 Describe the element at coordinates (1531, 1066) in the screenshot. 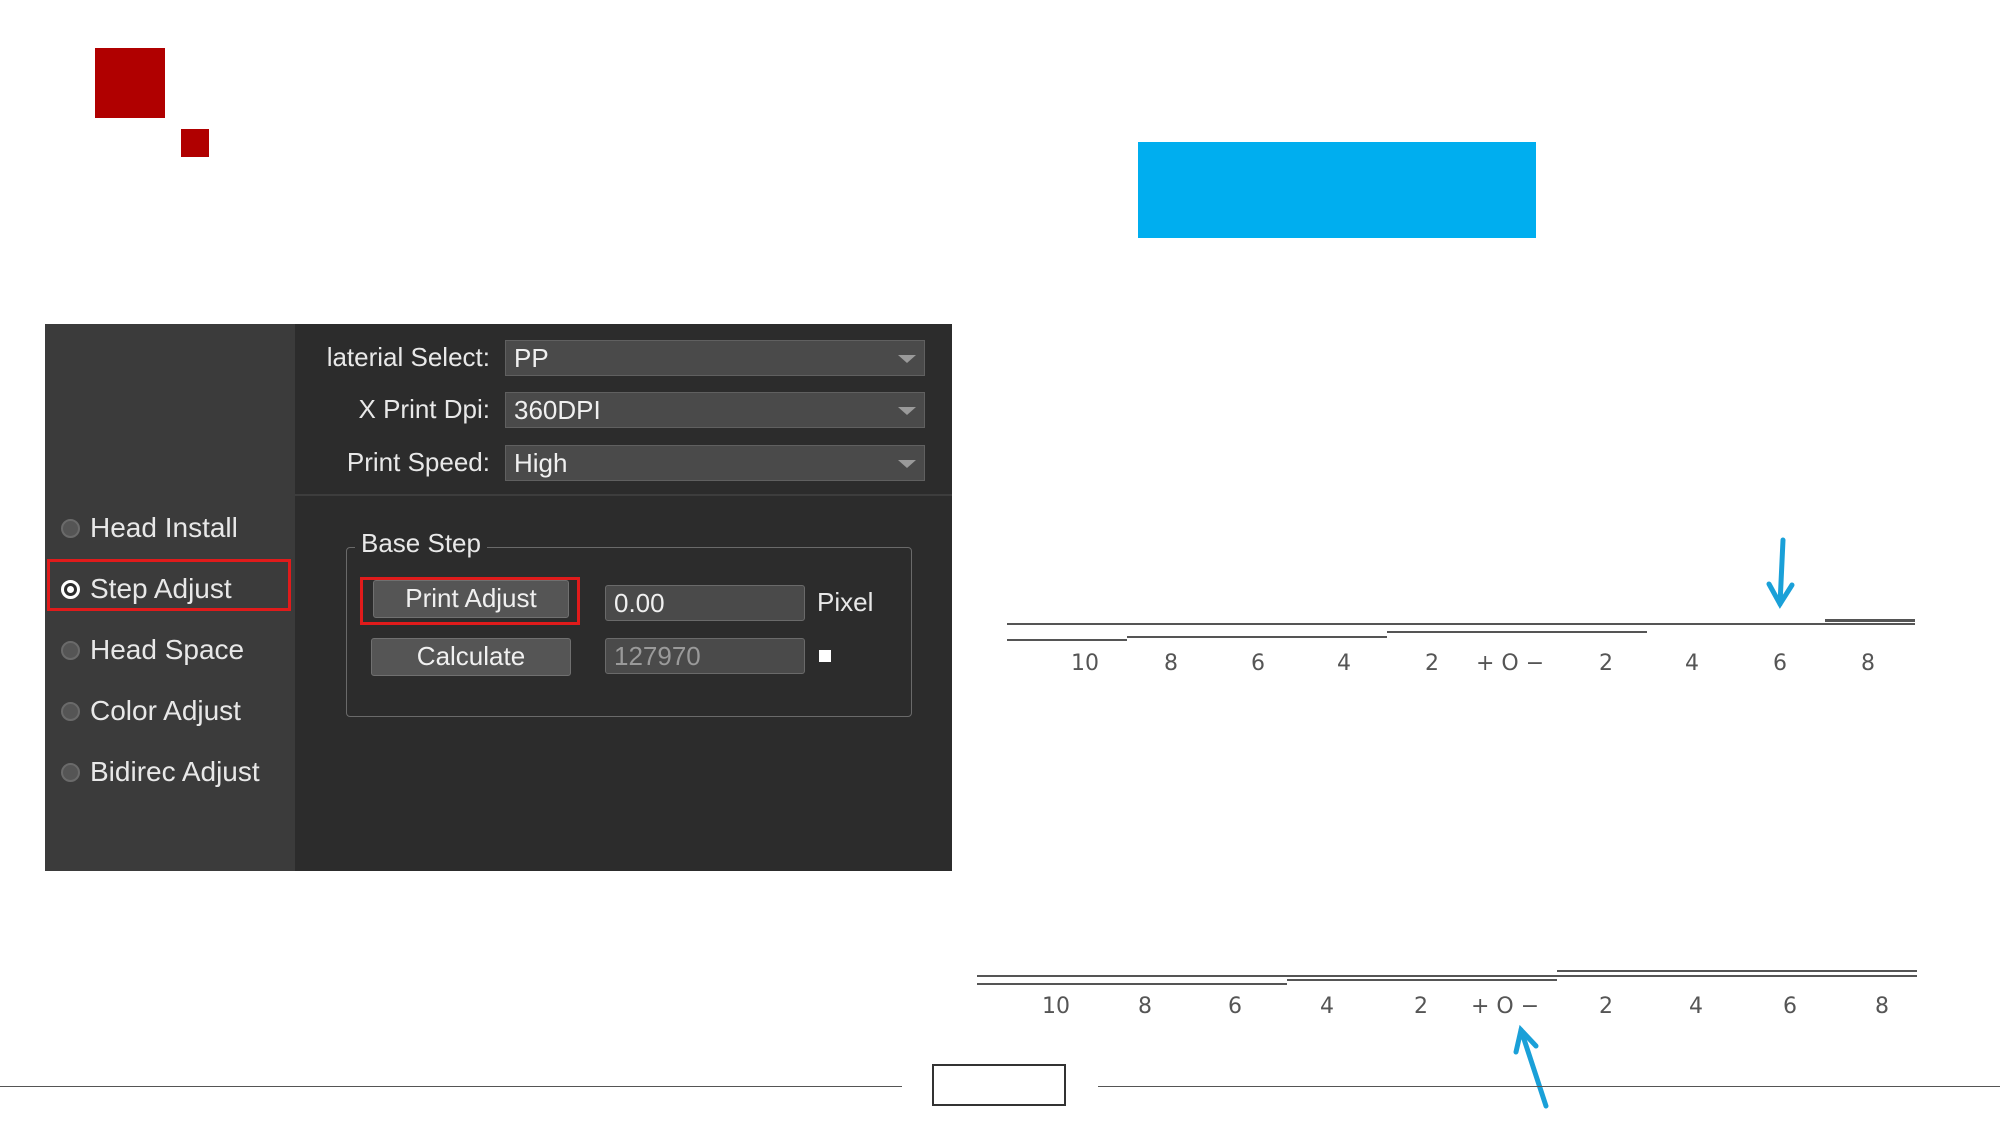

I see `arrow-up-icon` at that location.